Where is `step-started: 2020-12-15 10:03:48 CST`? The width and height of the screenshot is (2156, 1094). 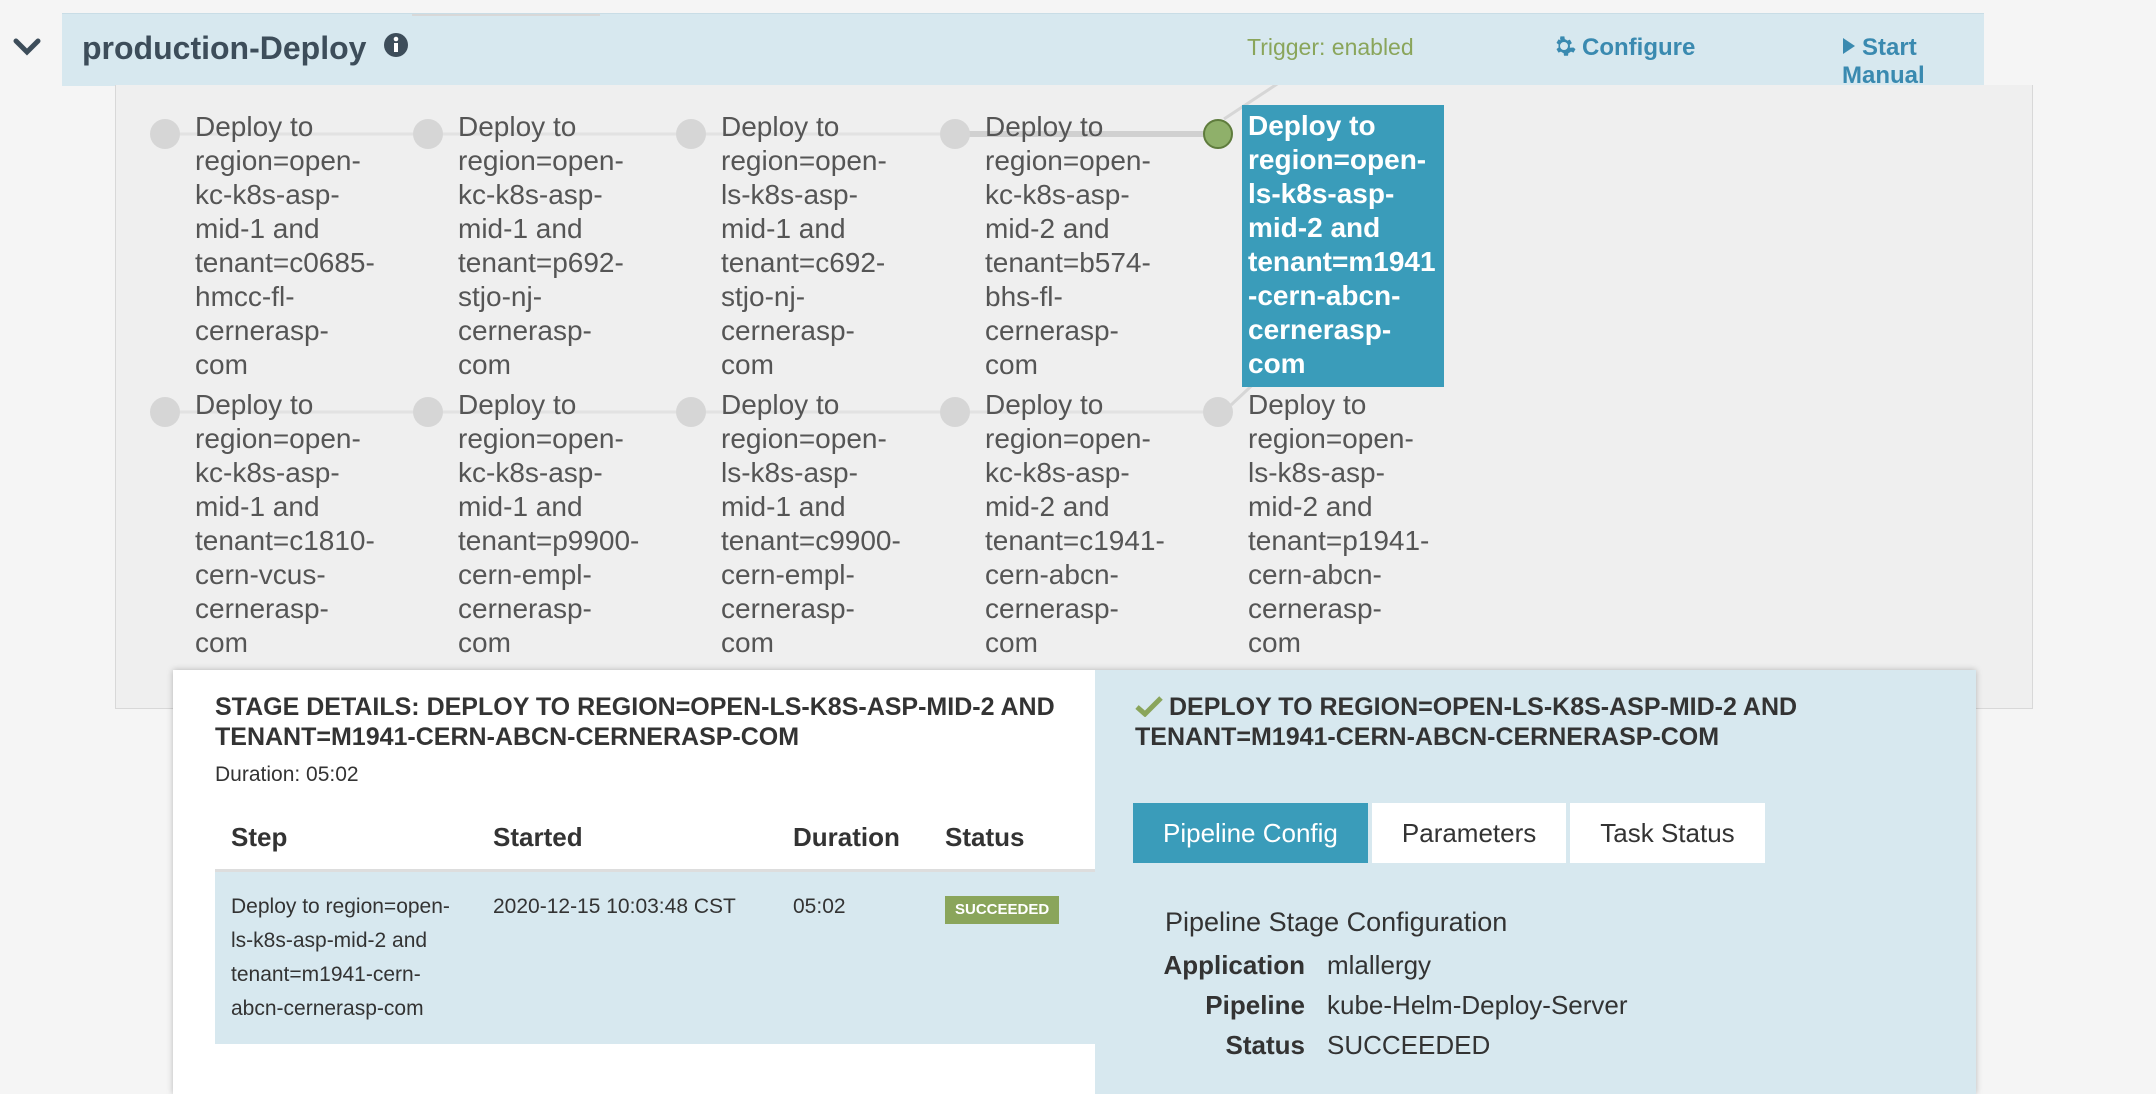 step-started: 2020-12-15 10:03:48 CST is located at coordinates (627, 957).